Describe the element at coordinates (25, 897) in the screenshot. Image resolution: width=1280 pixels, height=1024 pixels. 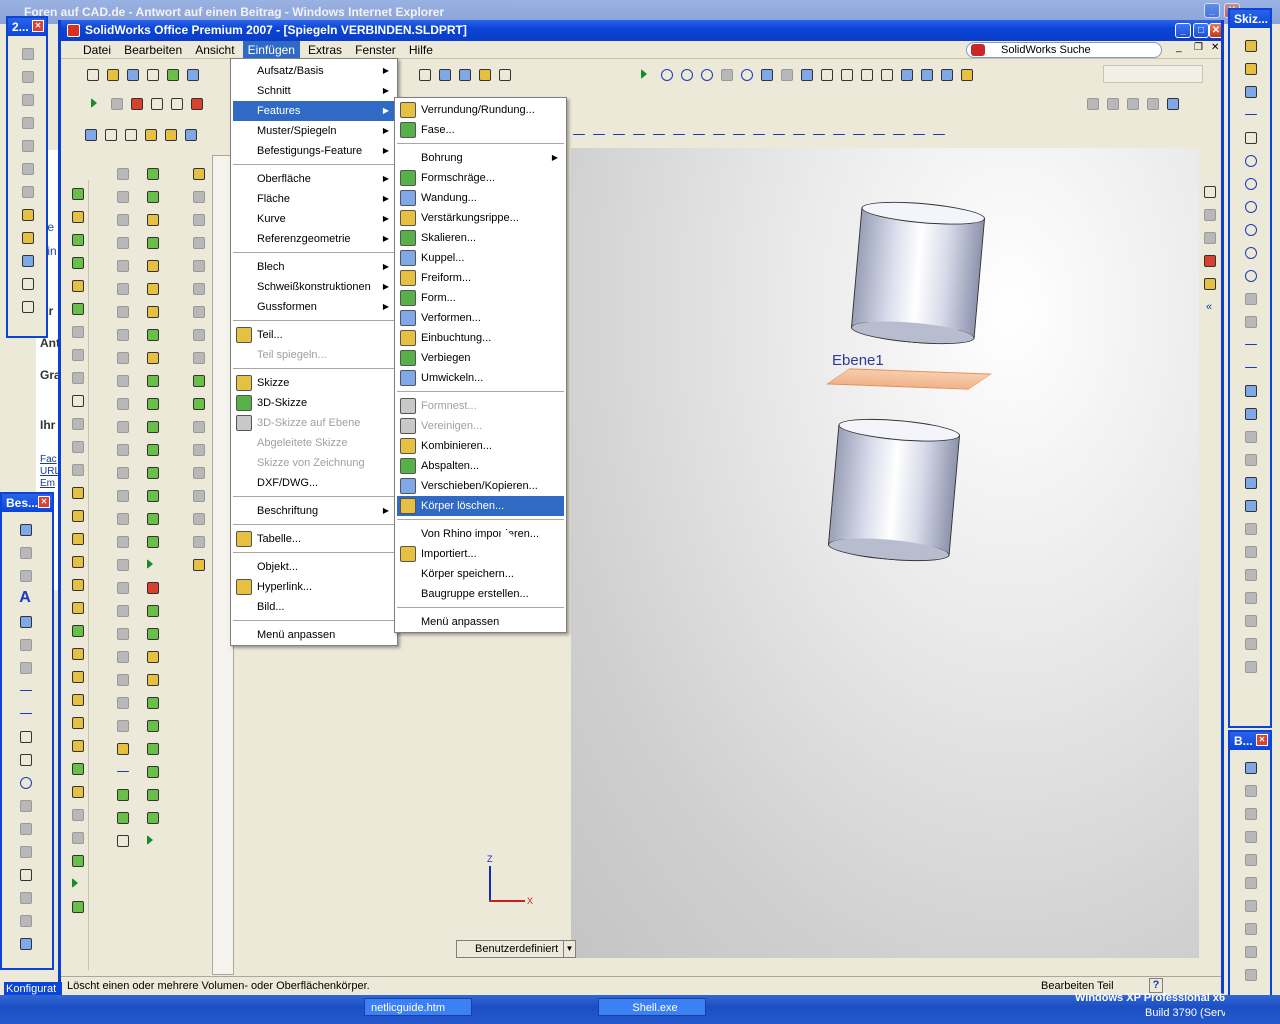
I see `center-mark-icon` at that location.